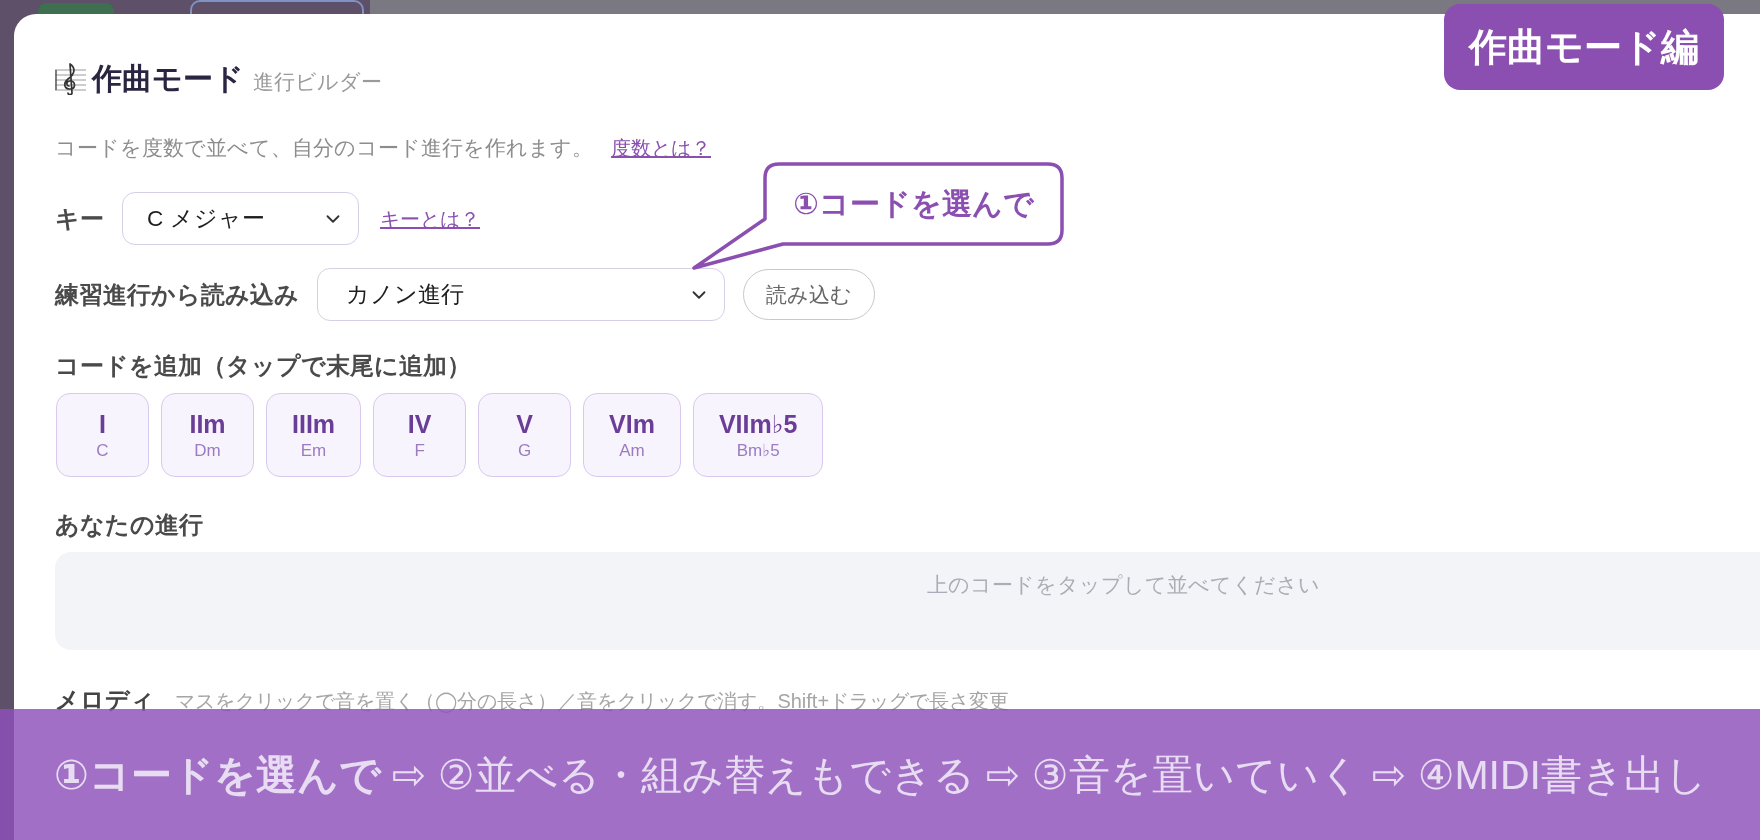  What do you see at coordinates (70, 79) in the screenshot?
I see `music-score-icon` at bounding box center [70, 79].